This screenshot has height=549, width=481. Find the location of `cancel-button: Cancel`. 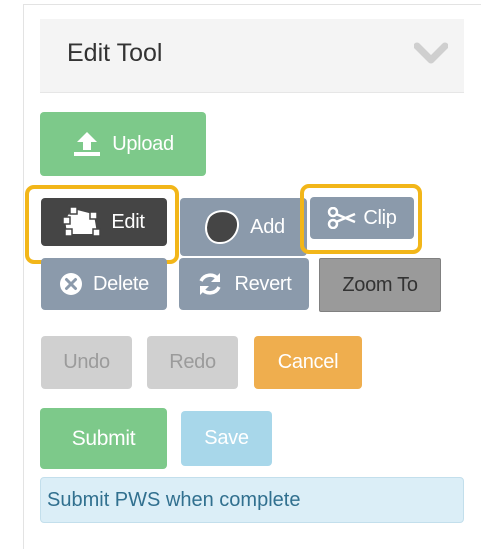

cancel-button: Cancel is located at coordinates (308, 362).